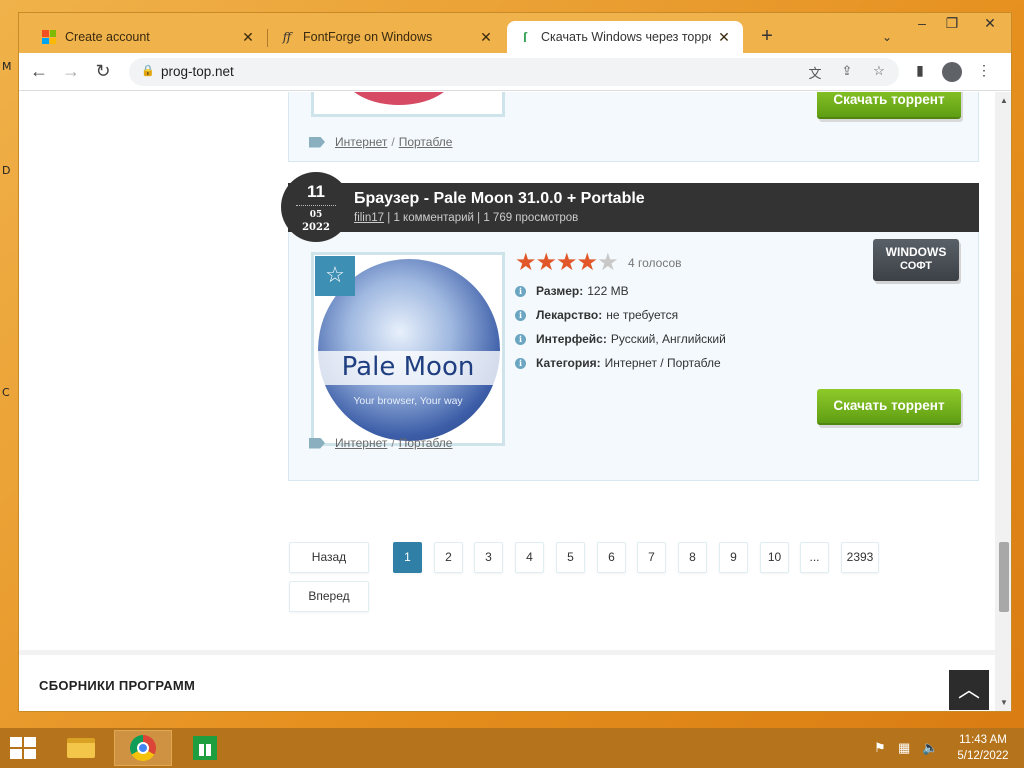  What do you see at coordinates (448, 557) in the screenshot?
I see `page-button-2: 2` at bounding box center [448, 557].